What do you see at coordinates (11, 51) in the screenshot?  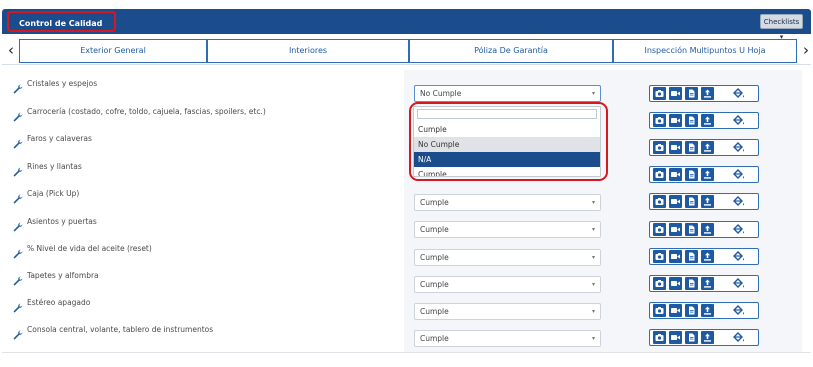 I see `tabs-prev-button: ‹` at bounding box center [11, 51].